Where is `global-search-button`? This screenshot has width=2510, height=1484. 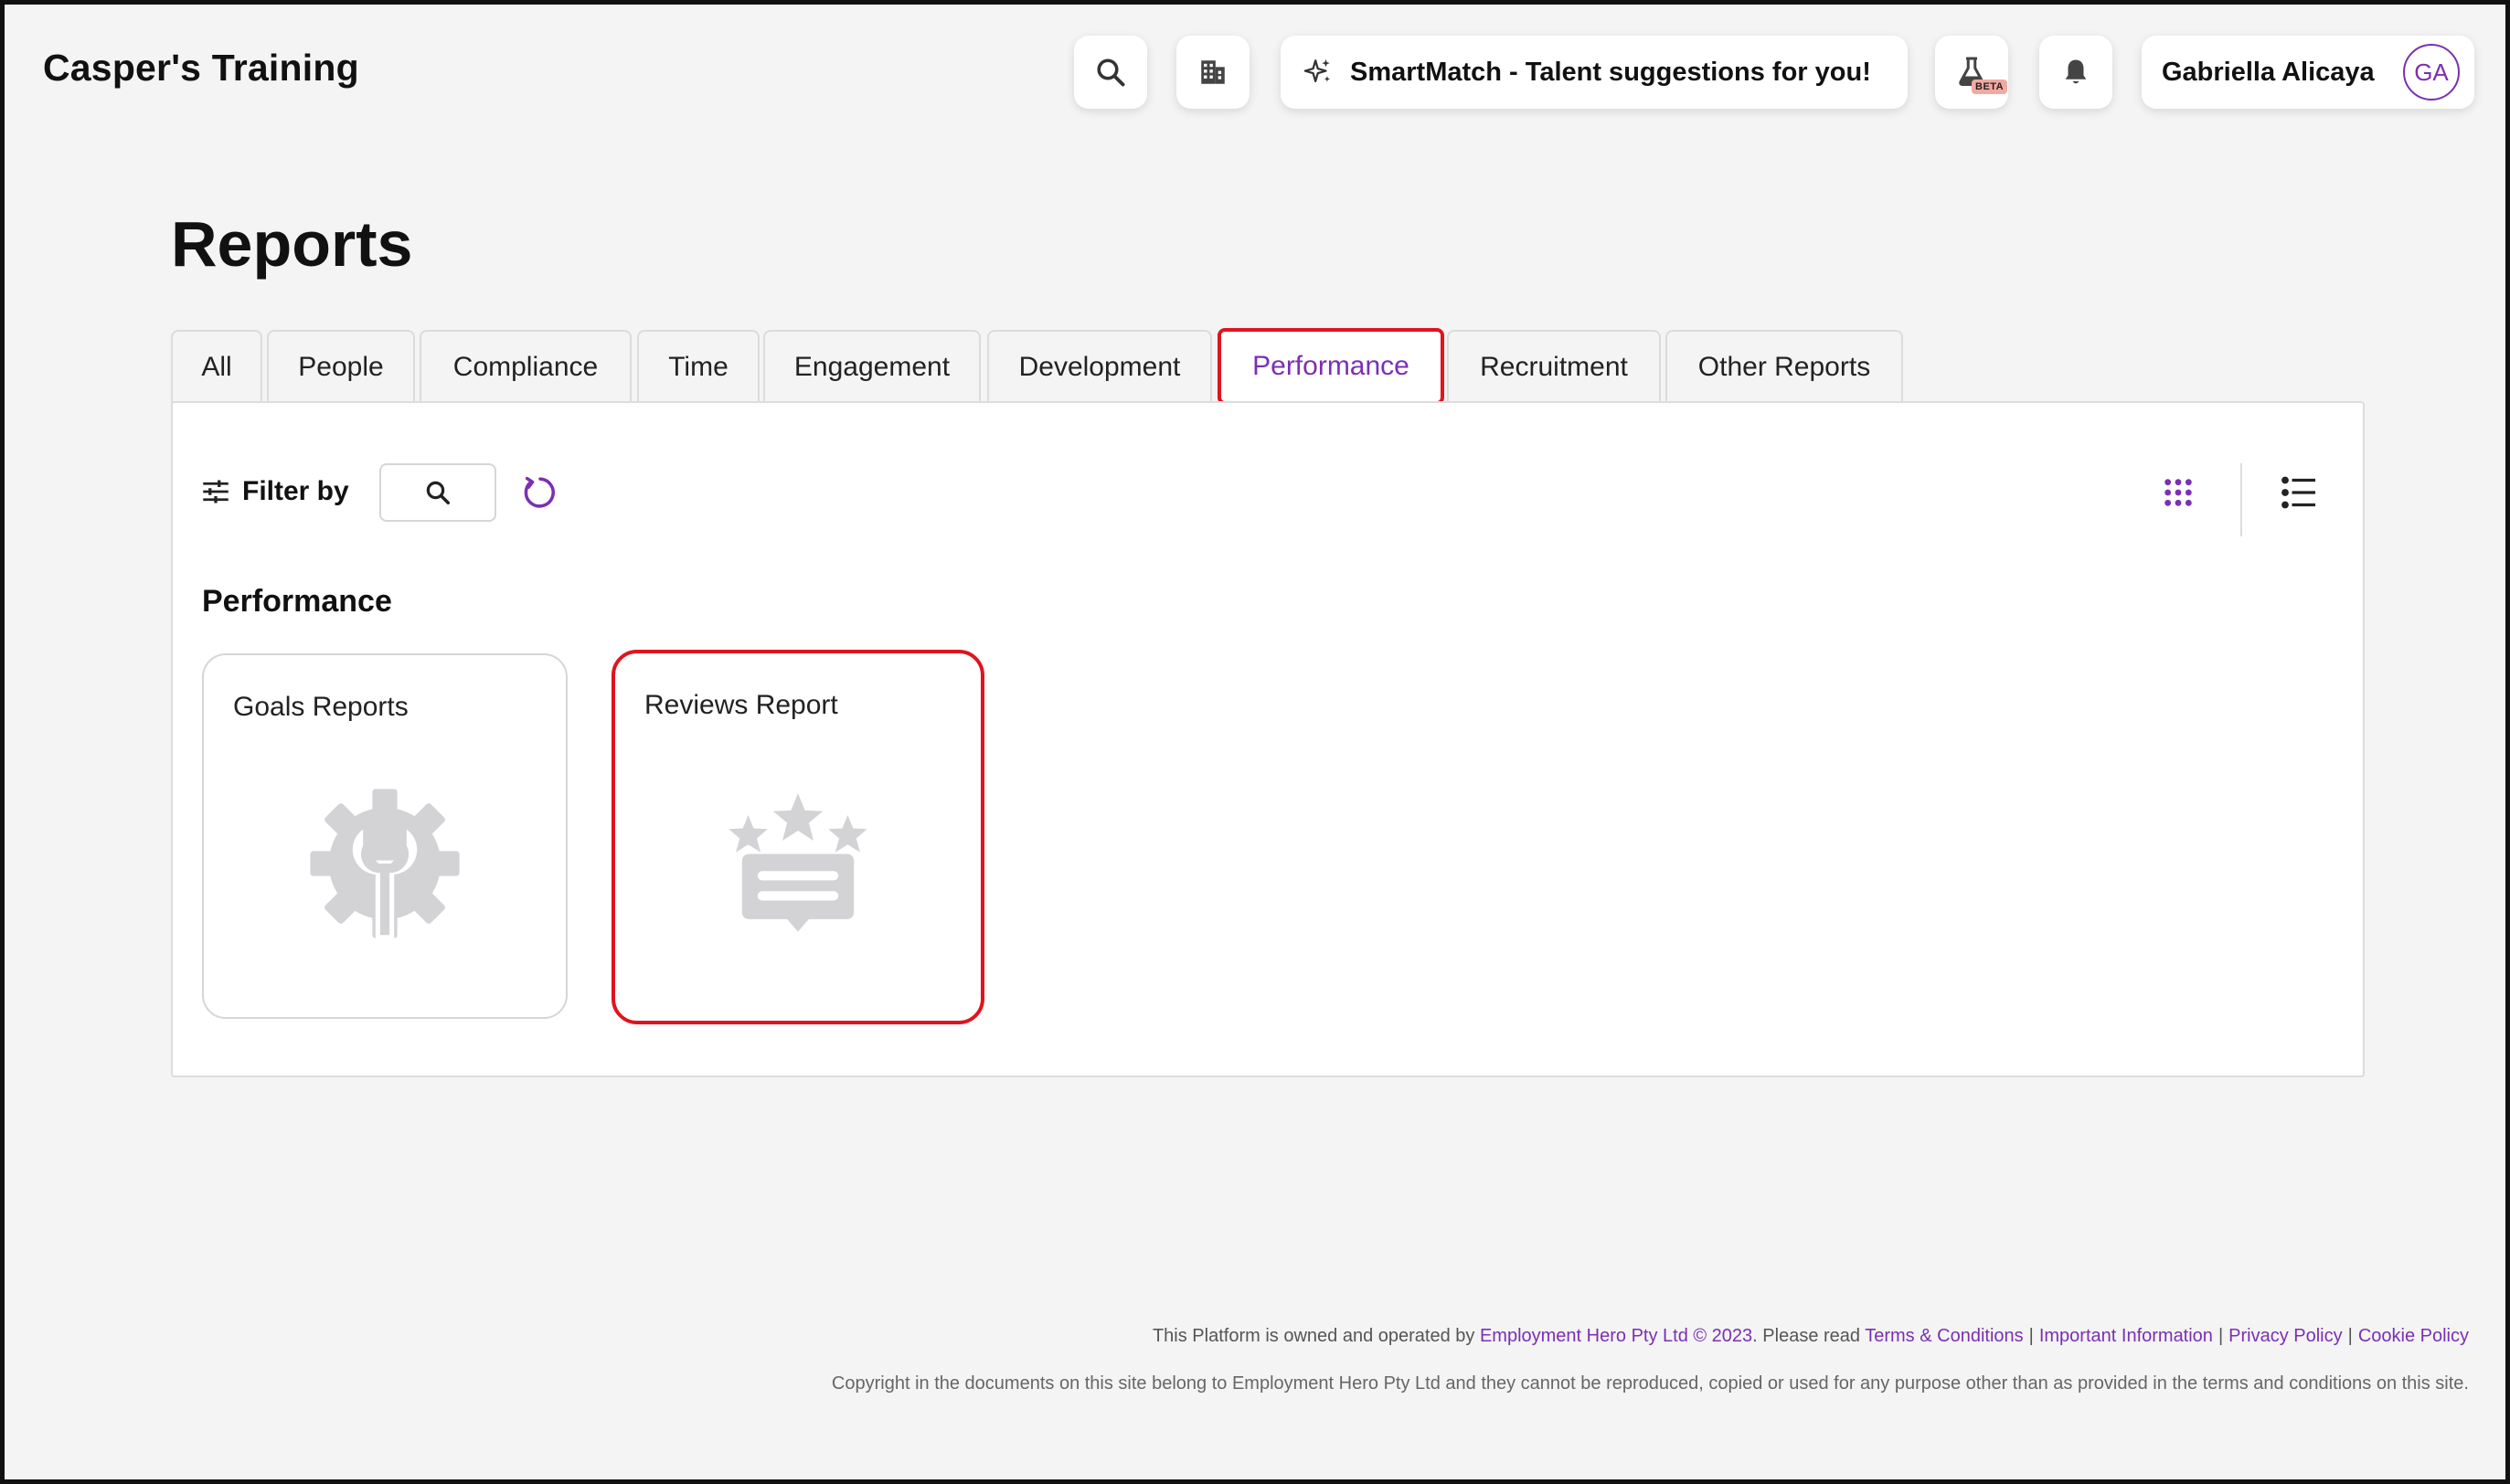 global-search-button is located at coordinates (1110, 72).